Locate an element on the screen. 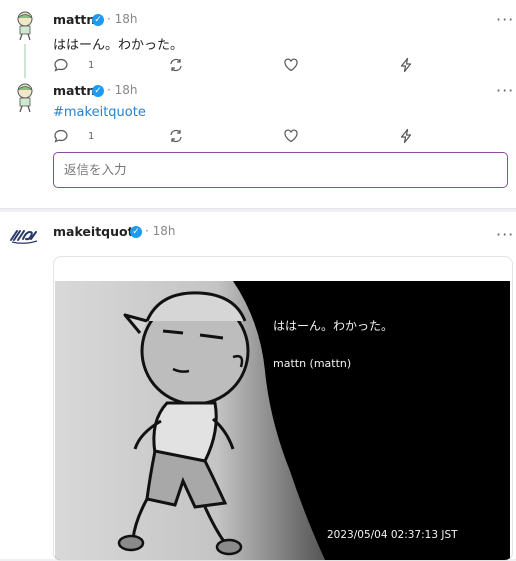 The height and width of the screenshot is (561, 516). post-text: ははーん。わかった。 is located at coordinates (118, 45).